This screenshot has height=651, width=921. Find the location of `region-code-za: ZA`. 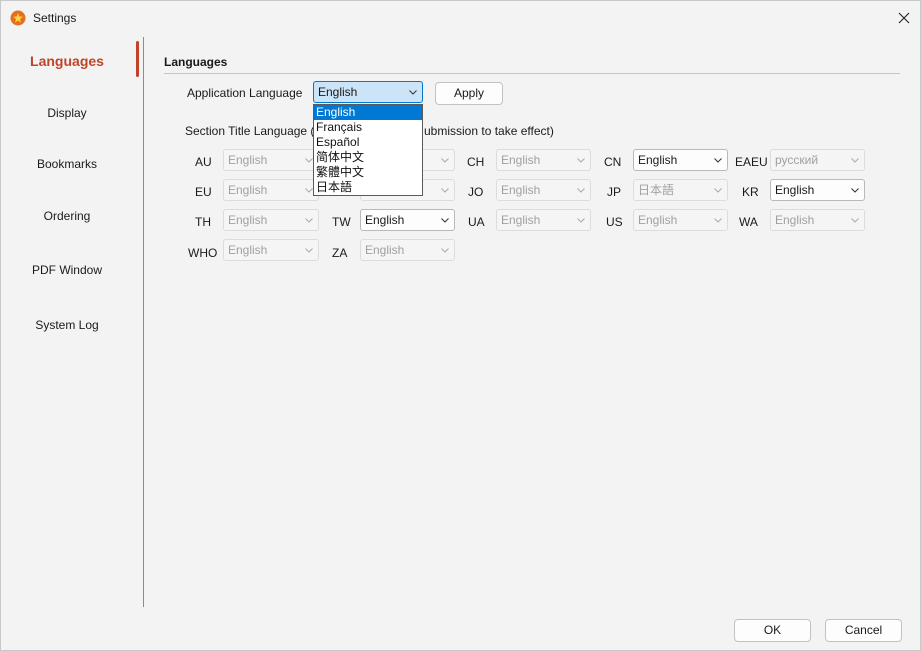

region-code-za: ZA is located at coordinates (340, 253).